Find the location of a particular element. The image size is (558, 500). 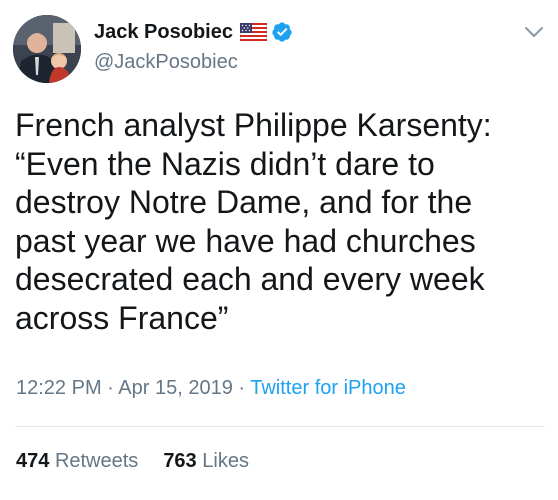

retweets-stat: 474 Retweets is located at coordinates (77, 461).